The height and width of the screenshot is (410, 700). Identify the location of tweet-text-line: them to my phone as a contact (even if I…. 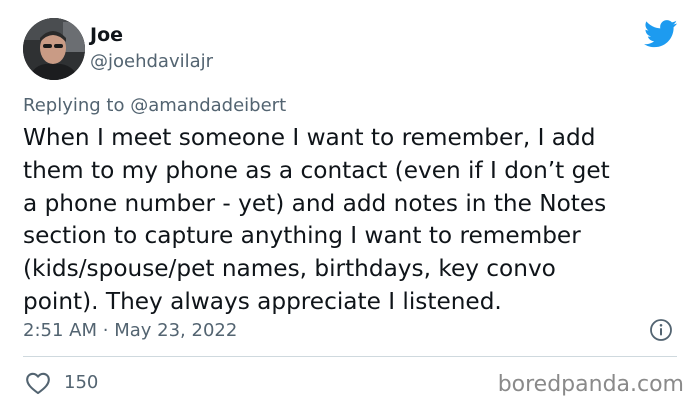
(316, 170).